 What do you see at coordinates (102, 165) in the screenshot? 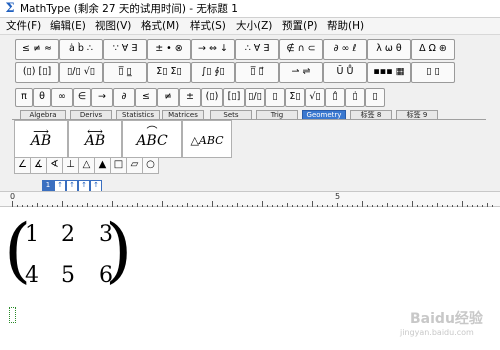
I see `filled-triangle-button: ▲` at bounding box center [102, 165].